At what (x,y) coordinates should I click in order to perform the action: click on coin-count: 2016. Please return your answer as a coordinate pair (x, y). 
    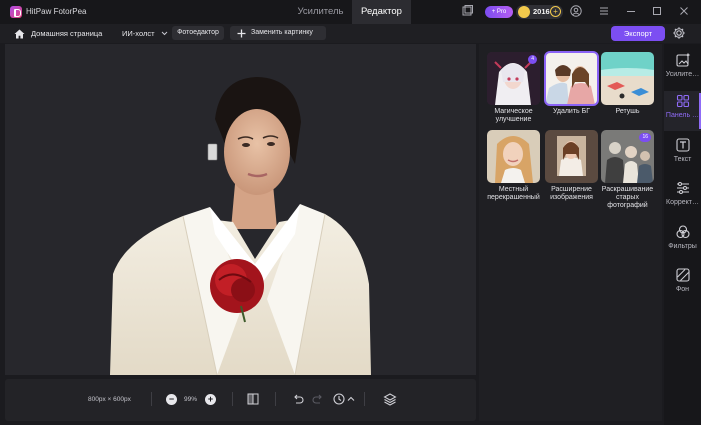
    Looking at the image, I should click on (541, 11).